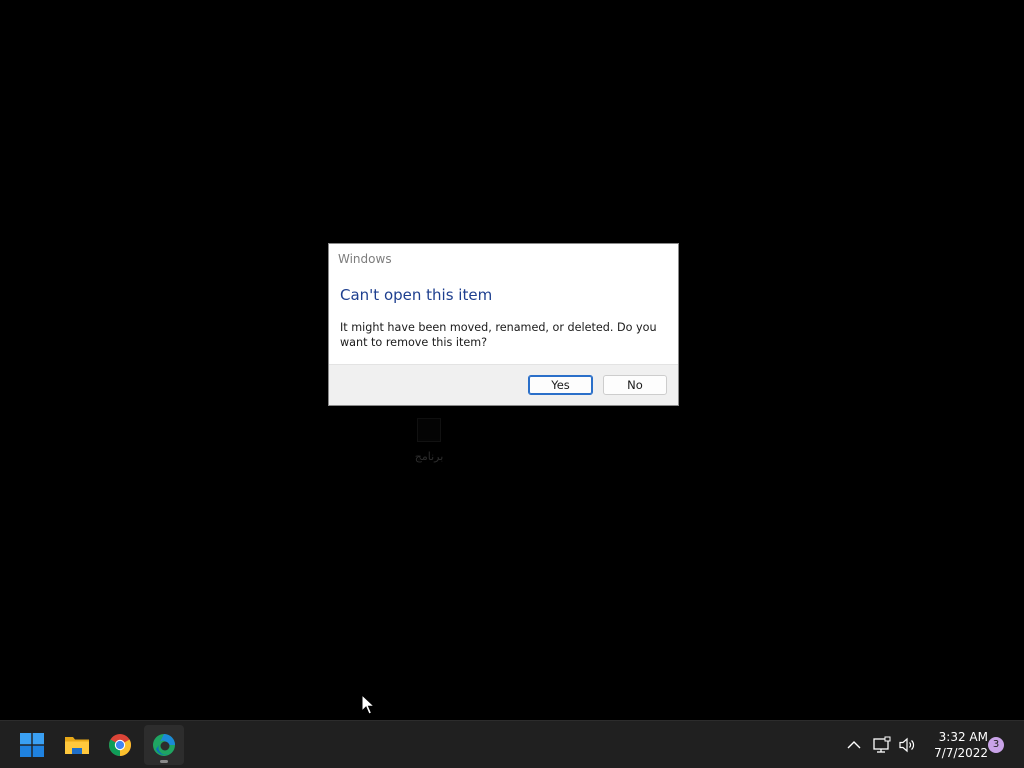  Describe the element at coordinates (907, 745) in the screenshot. I see `volume-icon` at that location.